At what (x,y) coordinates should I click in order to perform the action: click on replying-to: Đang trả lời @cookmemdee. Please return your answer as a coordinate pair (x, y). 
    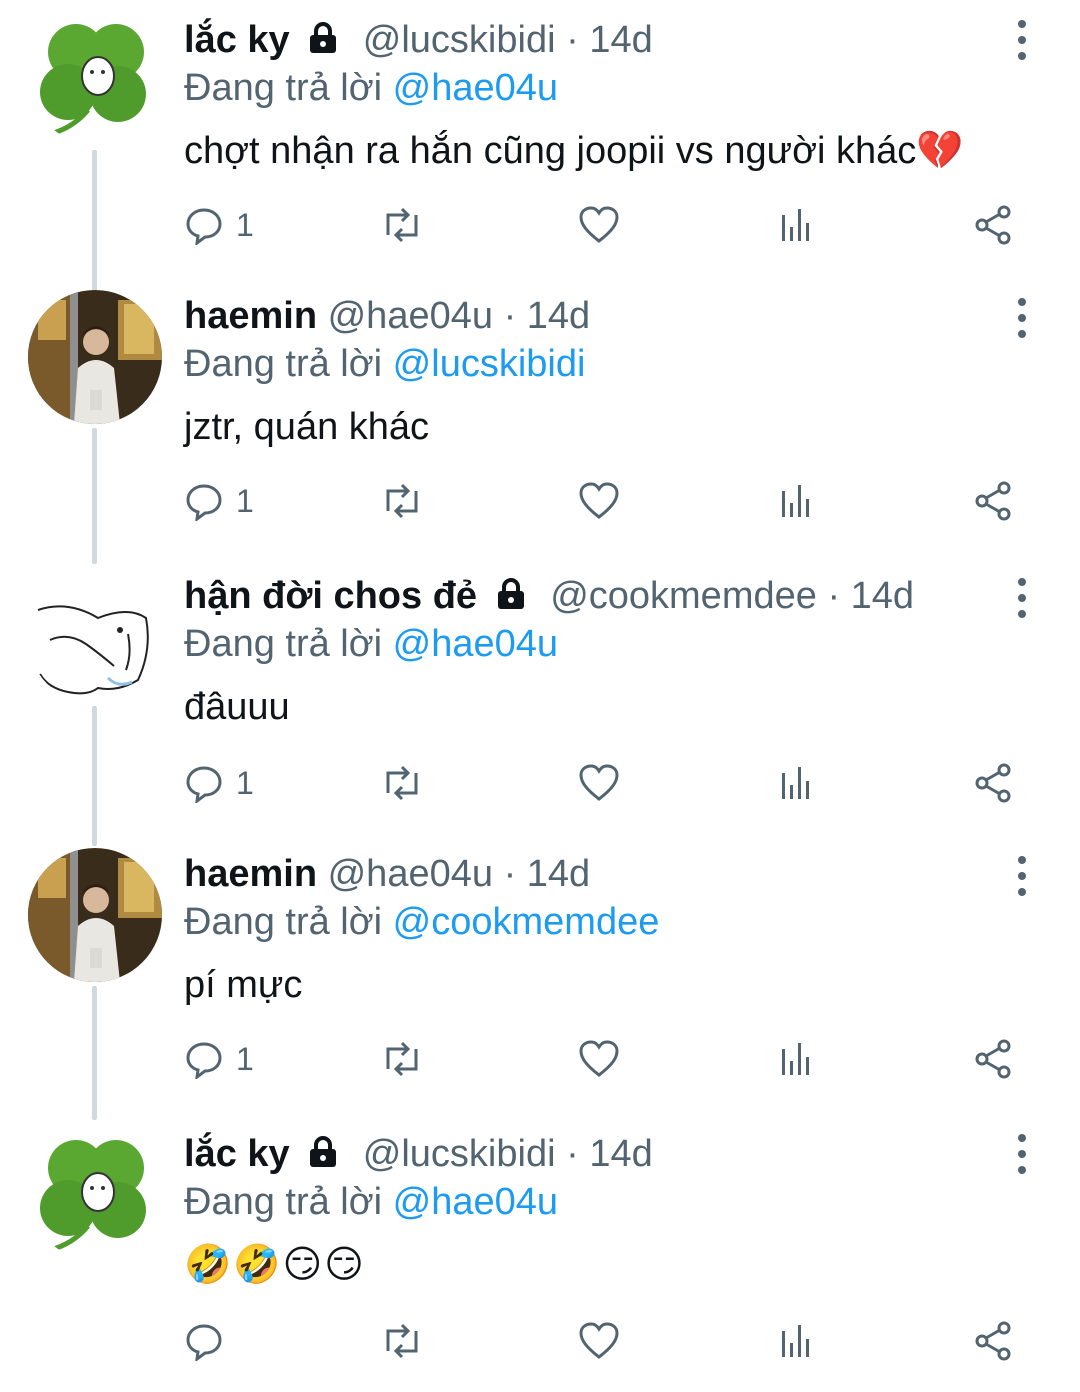
    Looking at the image, I should click on (421, 922).